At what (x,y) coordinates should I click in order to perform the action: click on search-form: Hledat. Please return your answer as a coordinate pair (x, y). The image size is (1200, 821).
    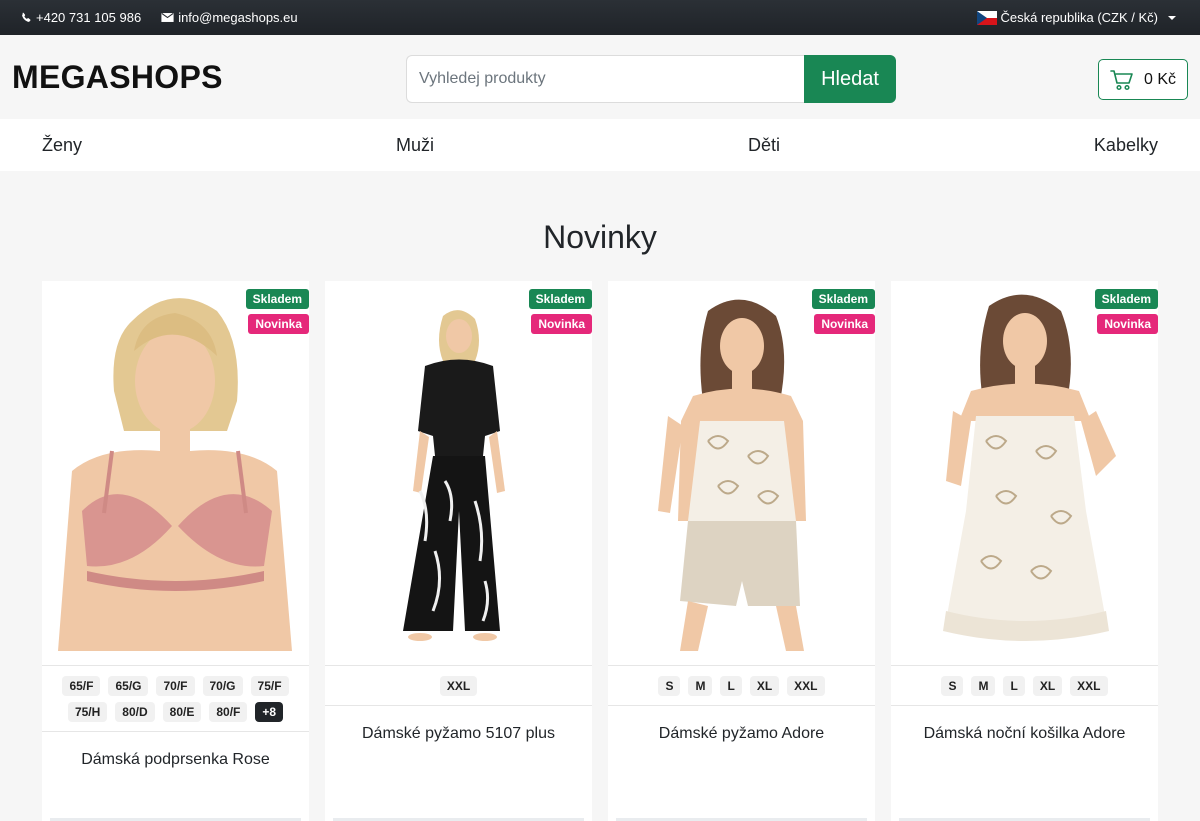
    Looking at the image, I should click on (651, 79).